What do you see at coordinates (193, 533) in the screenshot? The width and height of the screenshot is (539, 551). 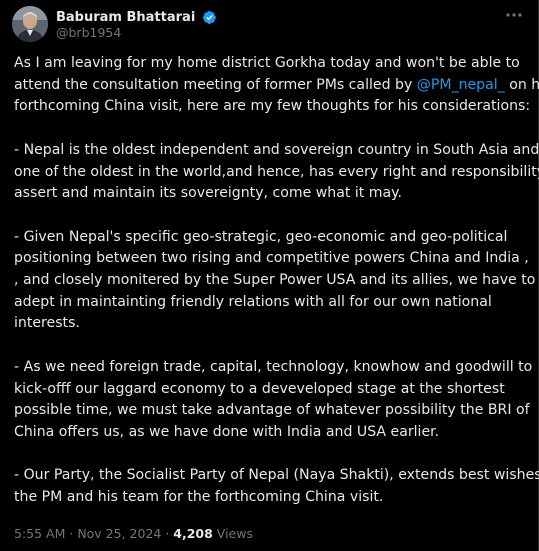 I see `views-count: 4,208` at bounding box center [193, 533].